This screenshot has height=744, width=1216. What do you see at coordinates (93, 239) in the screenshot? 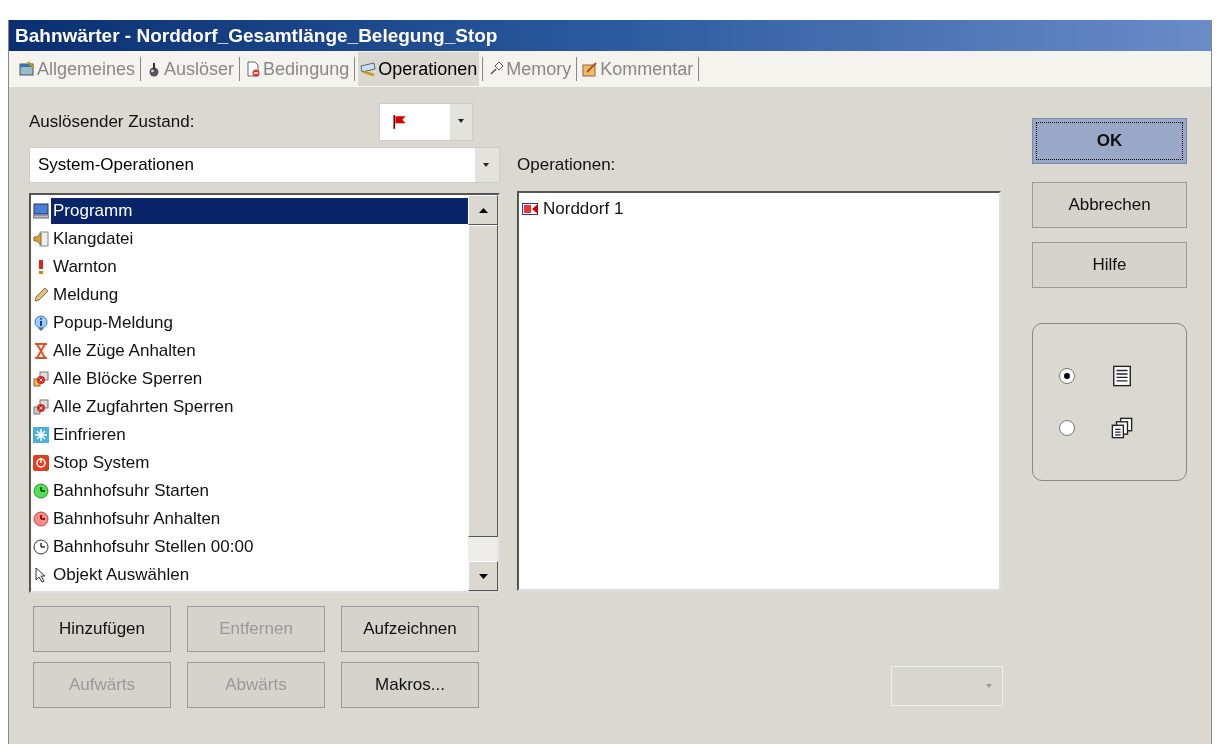
I see `list-item: Klangdatei` at bounding box center [93, 239].